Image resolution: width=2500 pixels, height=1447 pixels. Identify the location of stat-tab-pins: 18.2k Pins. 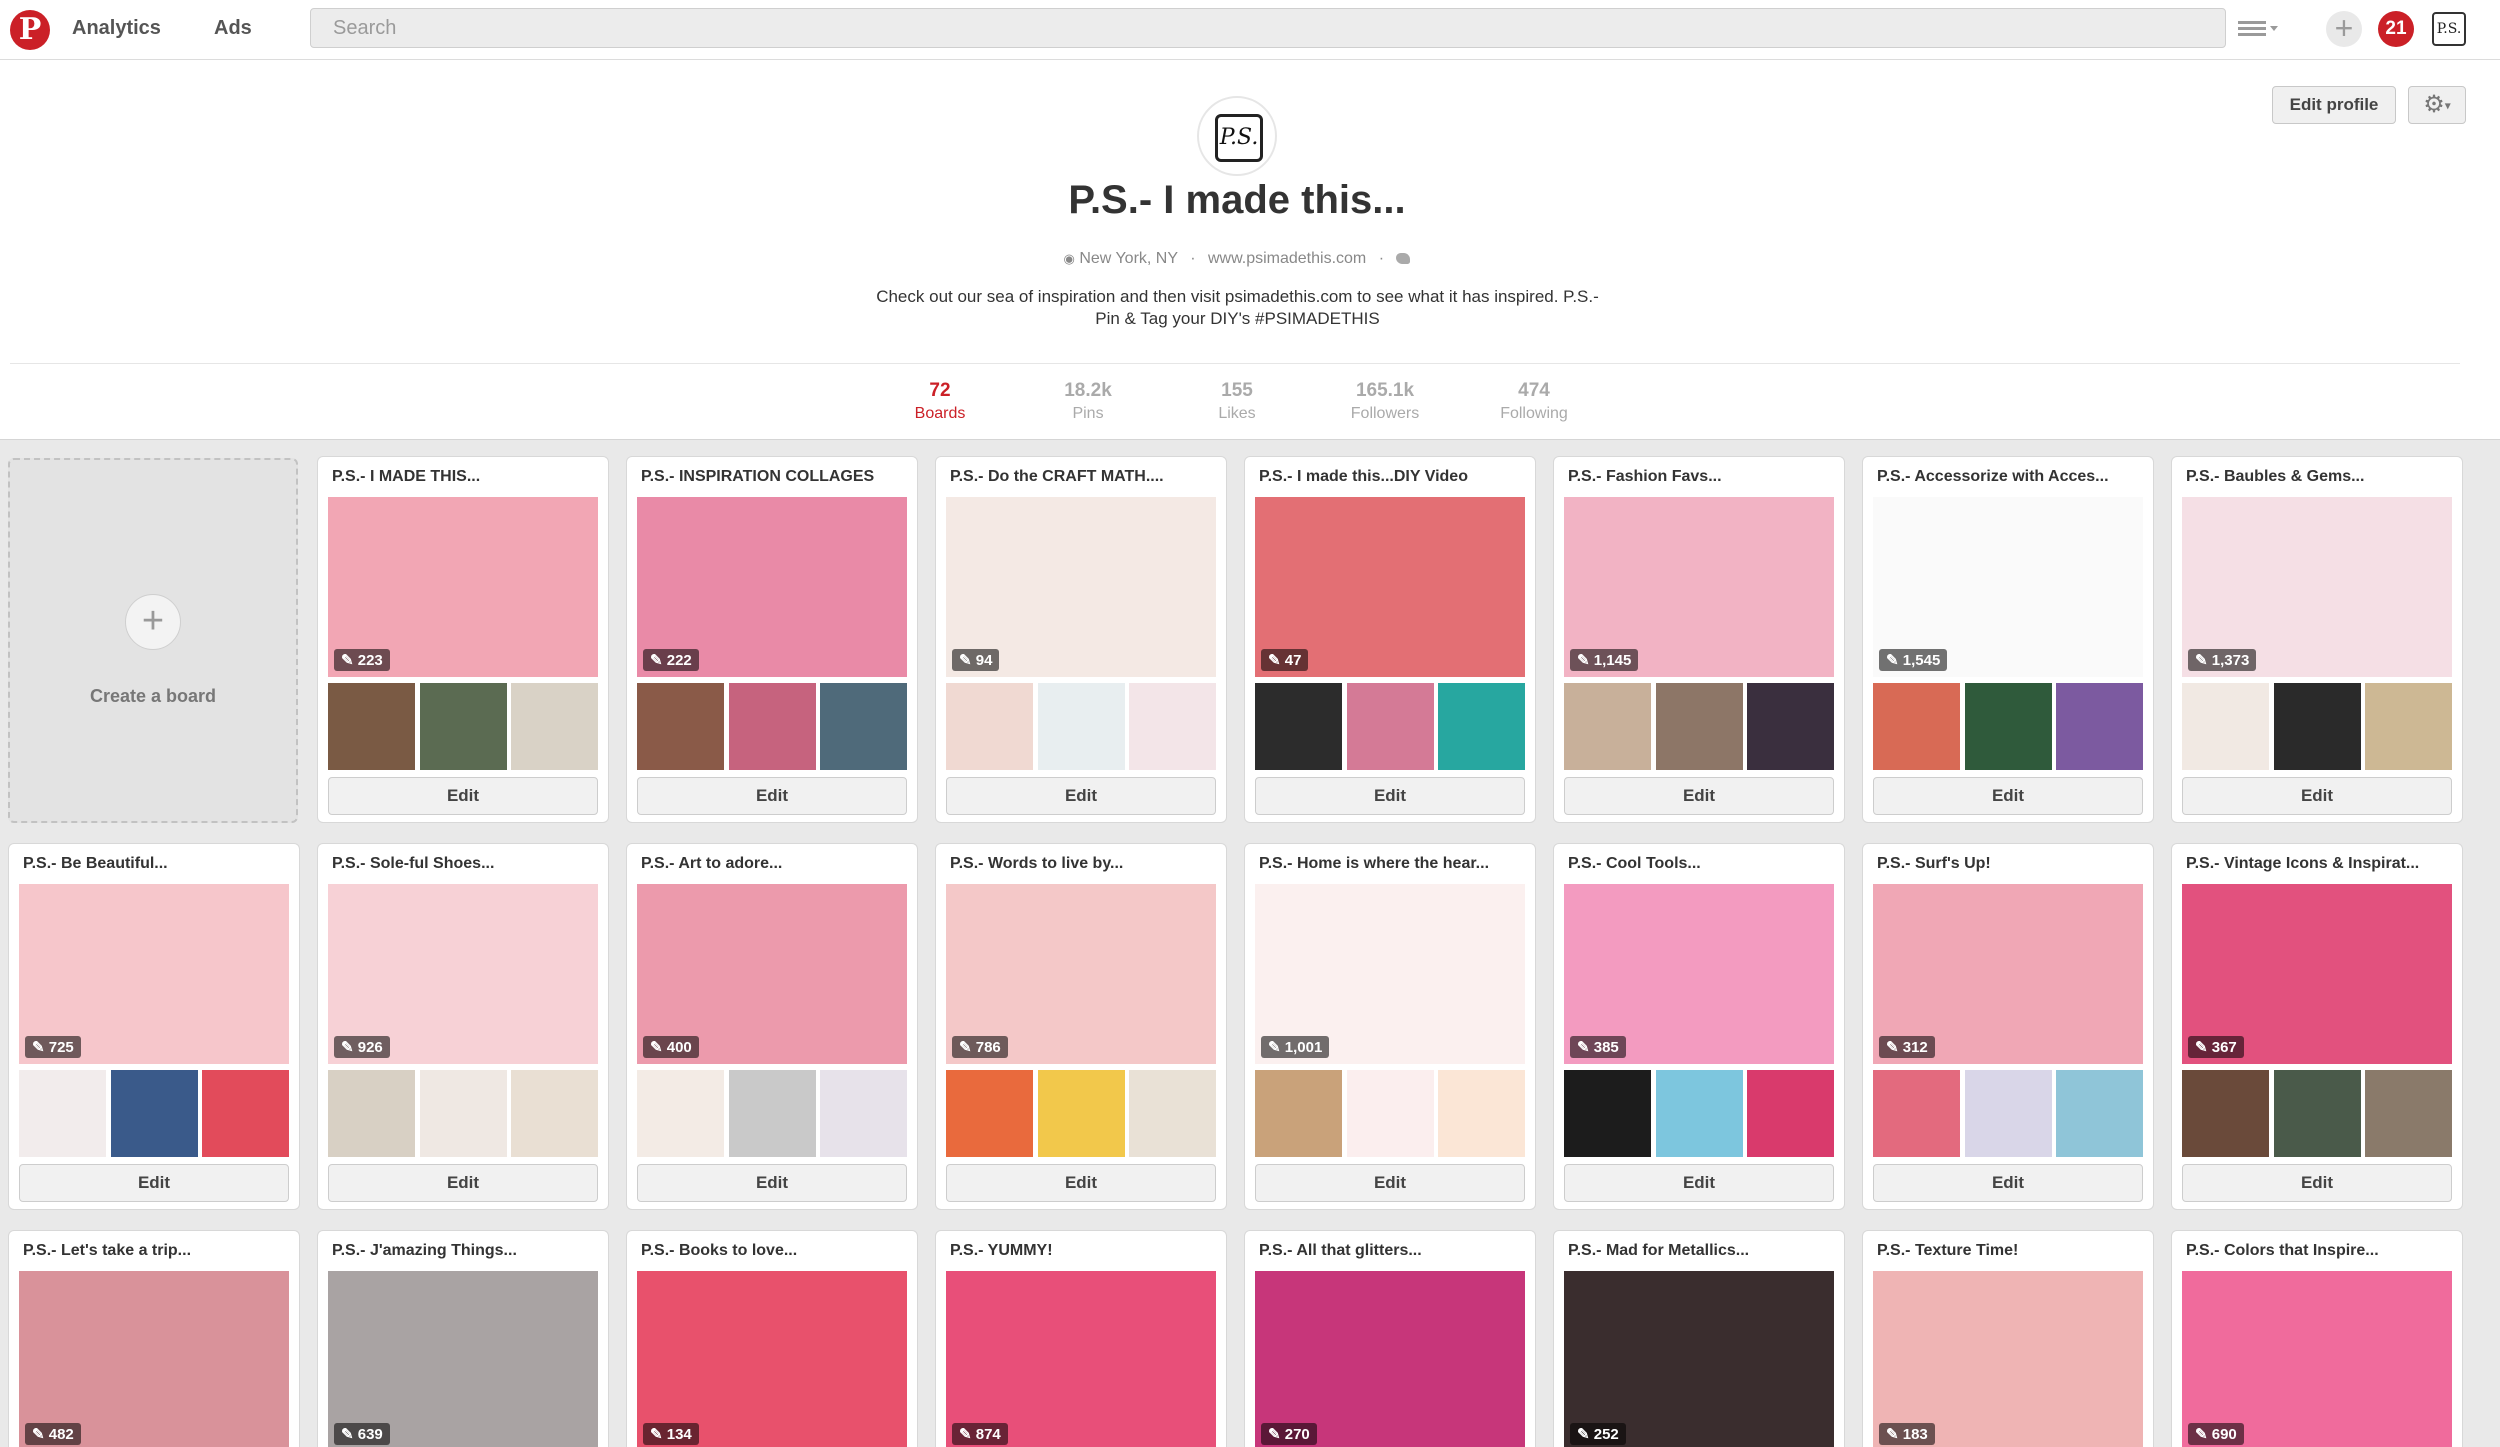
(1088, 401).